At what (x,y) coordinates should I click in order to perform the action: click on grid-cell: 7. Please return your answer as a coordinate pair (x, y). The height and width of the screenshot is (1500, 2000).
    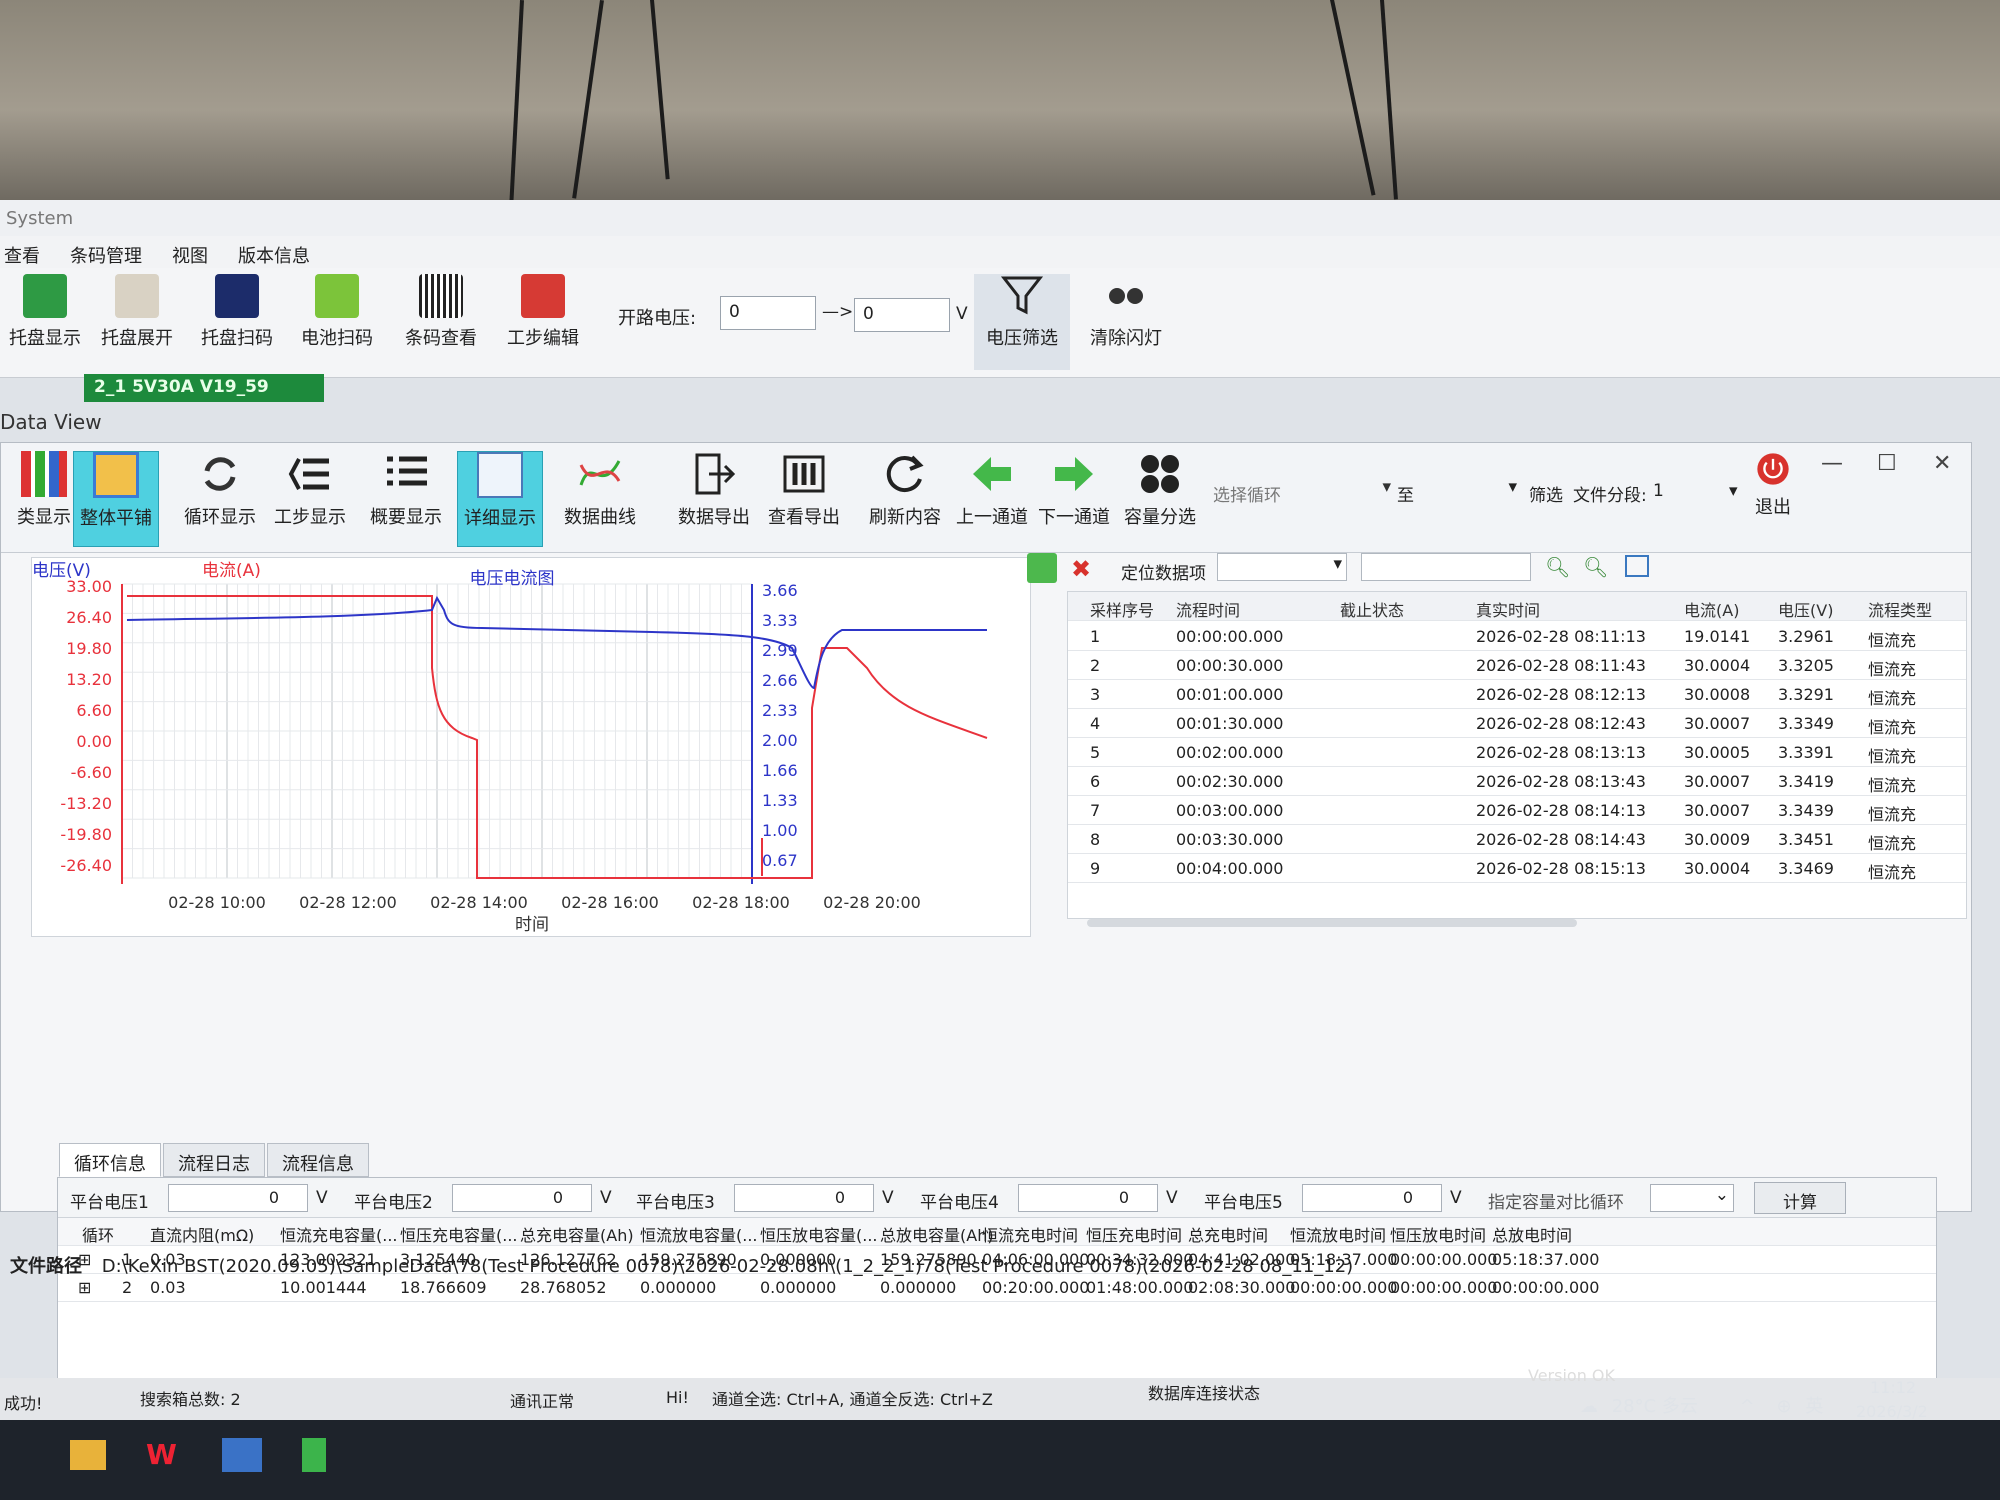
    Looking at the image, I should click on (1095, 810).